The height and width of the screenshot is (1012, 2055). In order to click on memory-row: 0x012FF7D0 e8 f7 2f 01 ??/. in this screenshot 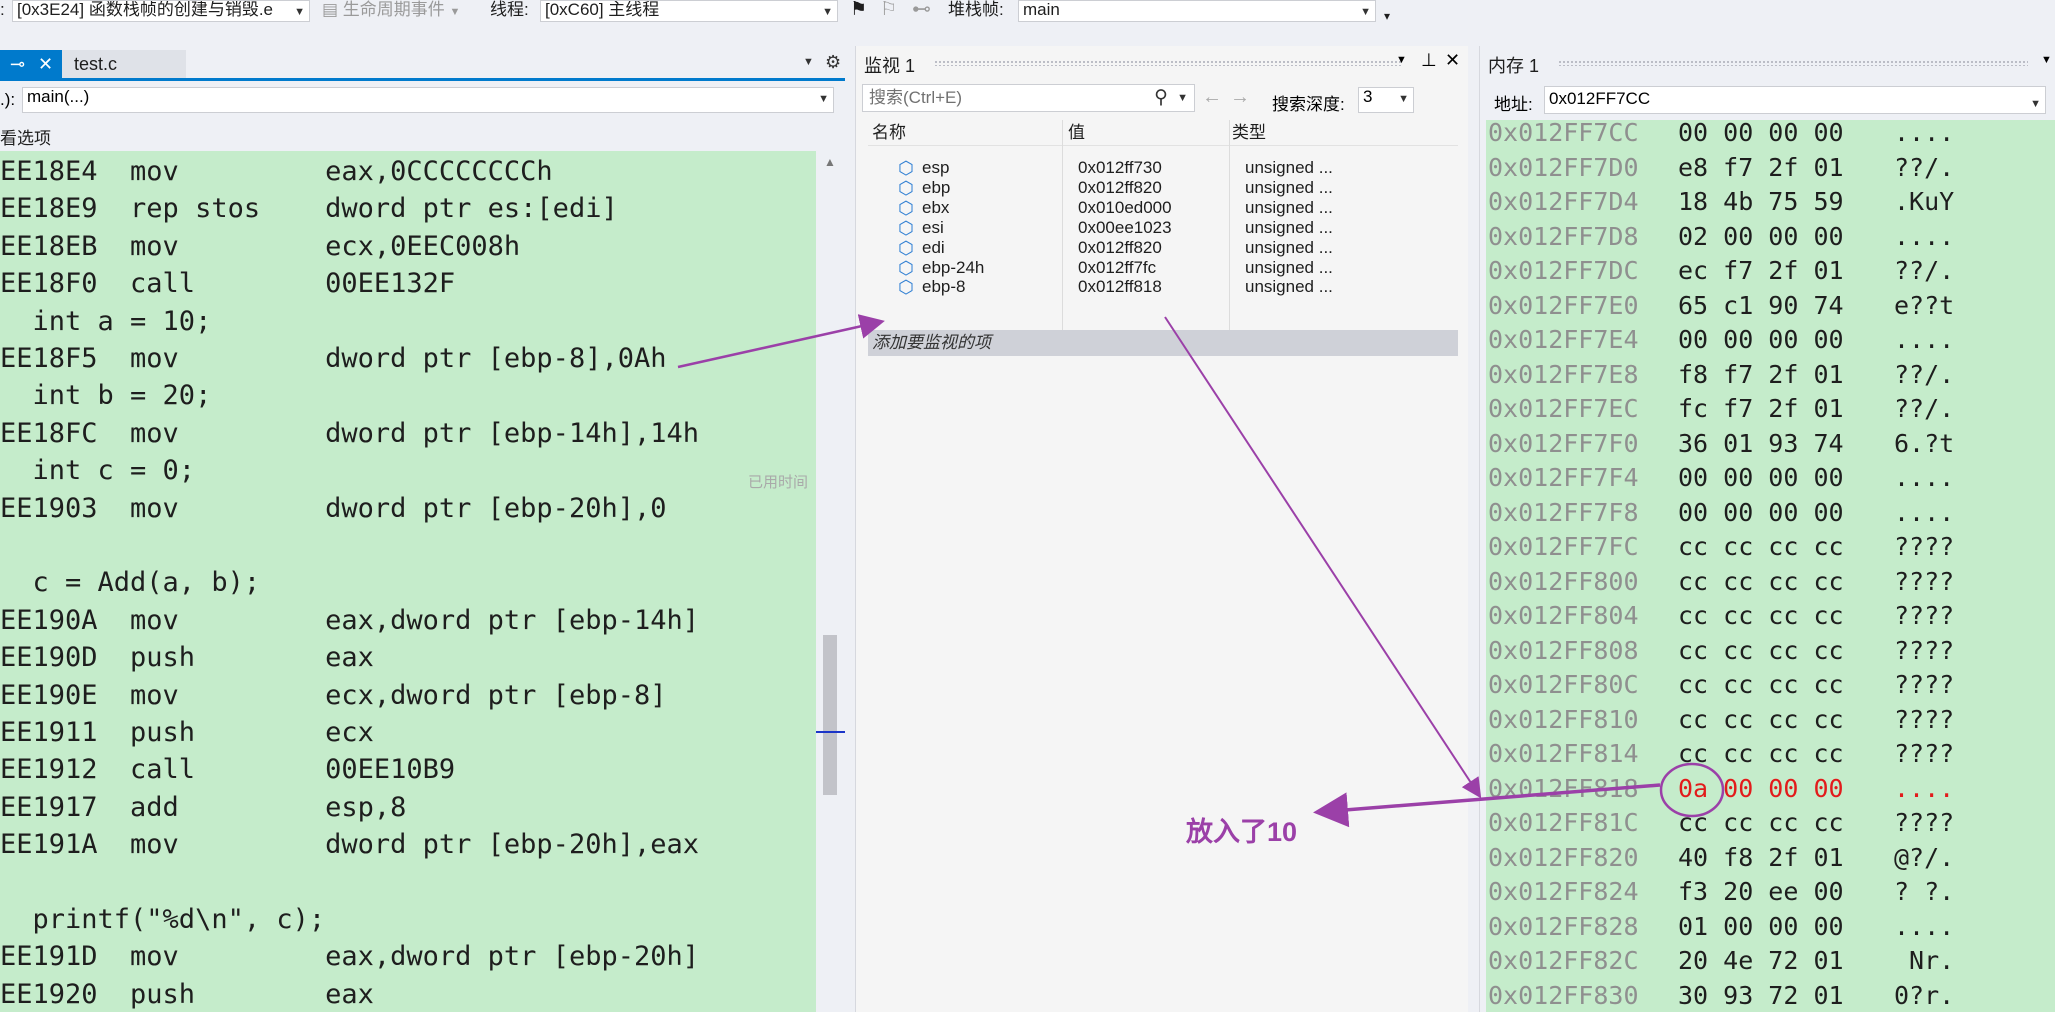, I will do `click(1770, 168)`.